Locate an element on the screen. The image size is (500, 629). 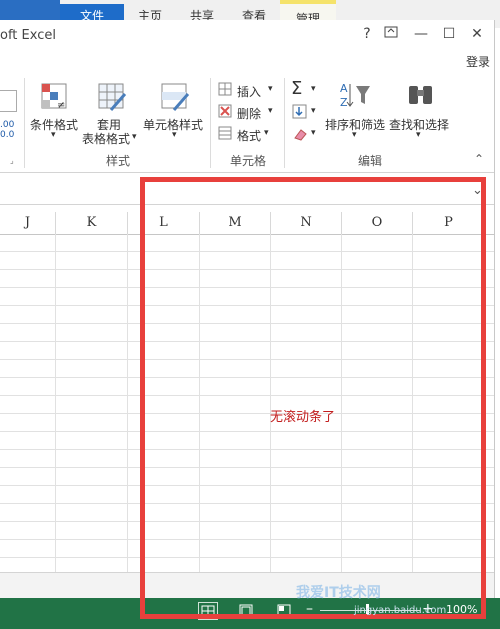
sort-filter-icon: A Z is located at coordinates (355, 95).